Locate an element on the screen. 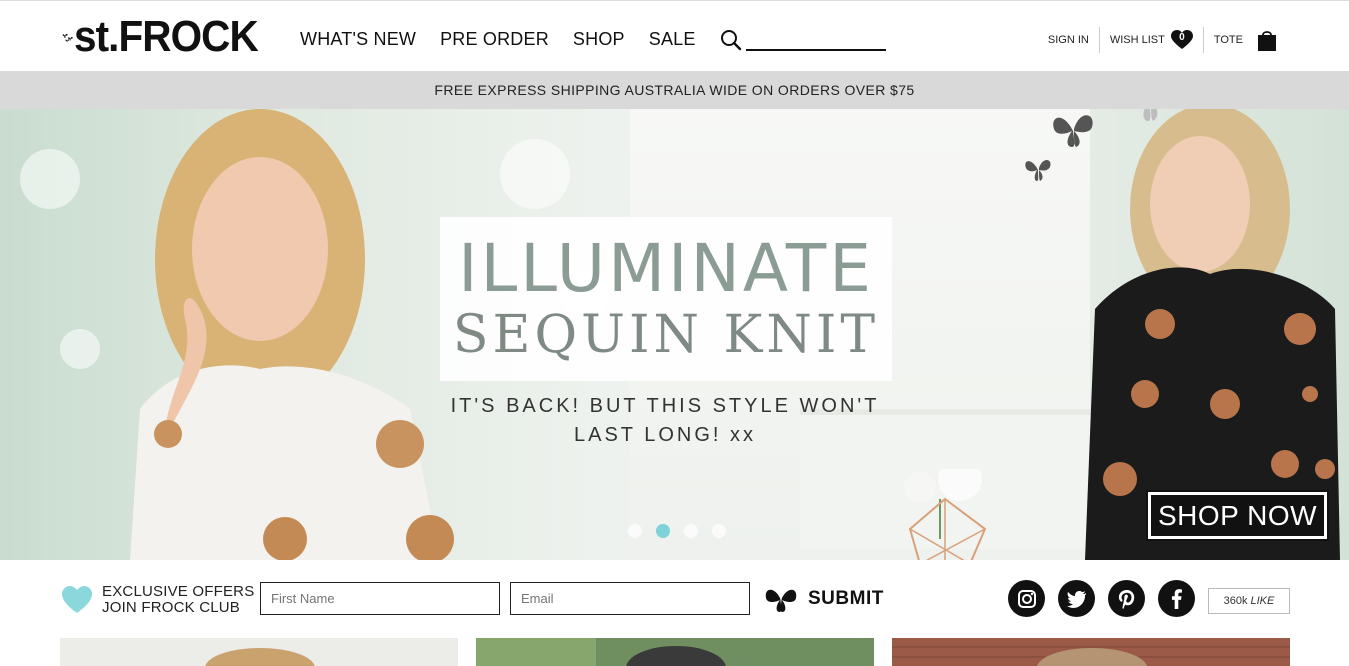 The width and height of the screenshot is (1349, 666). planter-decoration is located at coordinates (945, 514).